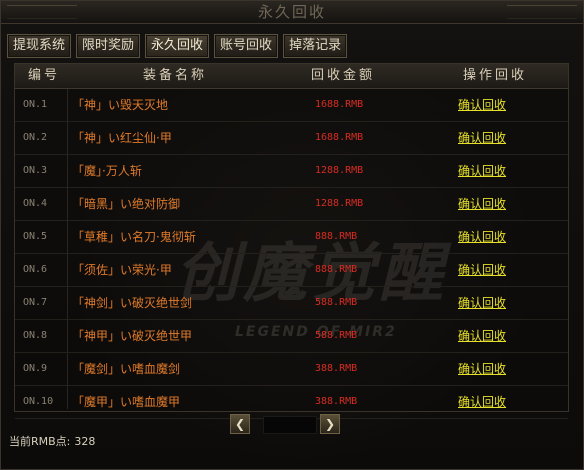 The image size is (584, 470). Describe the element at coordinates (291, 204) in the screenshot. I see `table-row: ON.4 「暗黑」い绝对防御 1288.RMB 确认回收` at that location.